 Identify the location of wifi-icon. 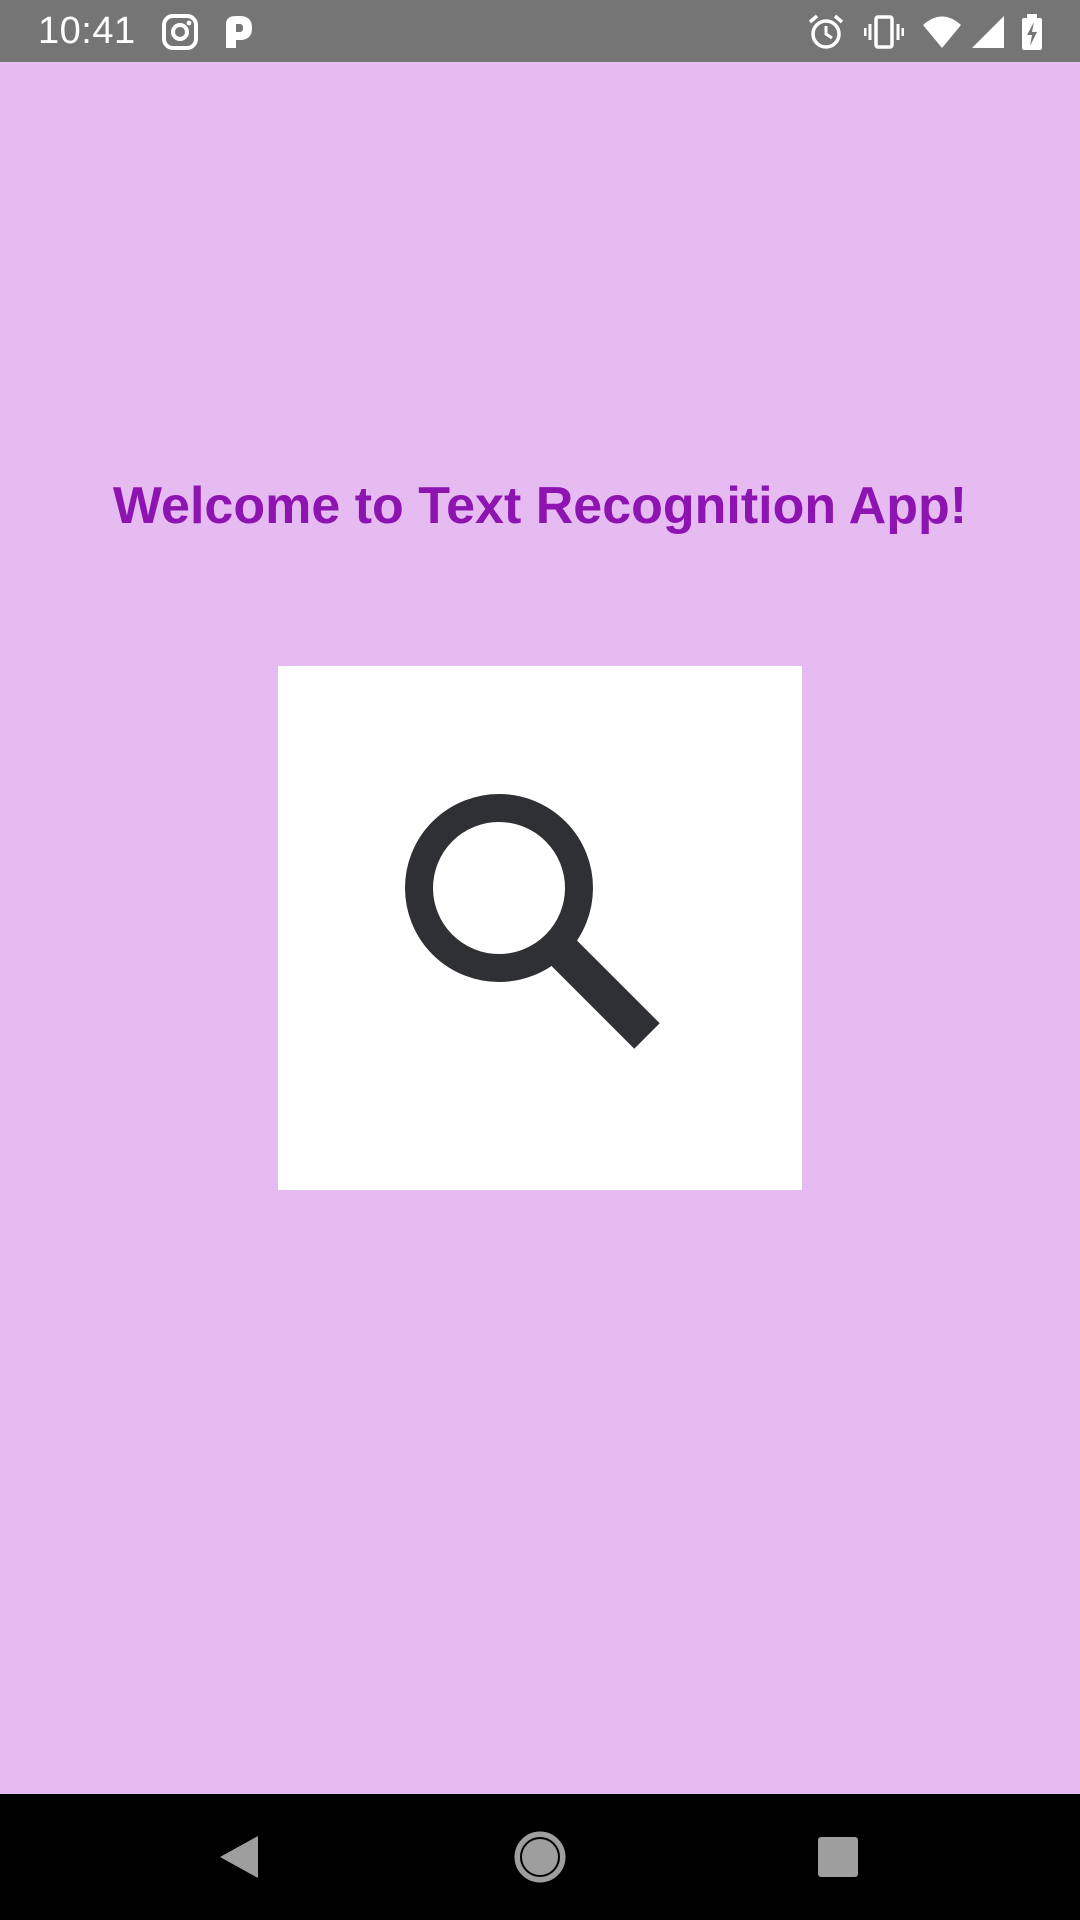
(942, 32).